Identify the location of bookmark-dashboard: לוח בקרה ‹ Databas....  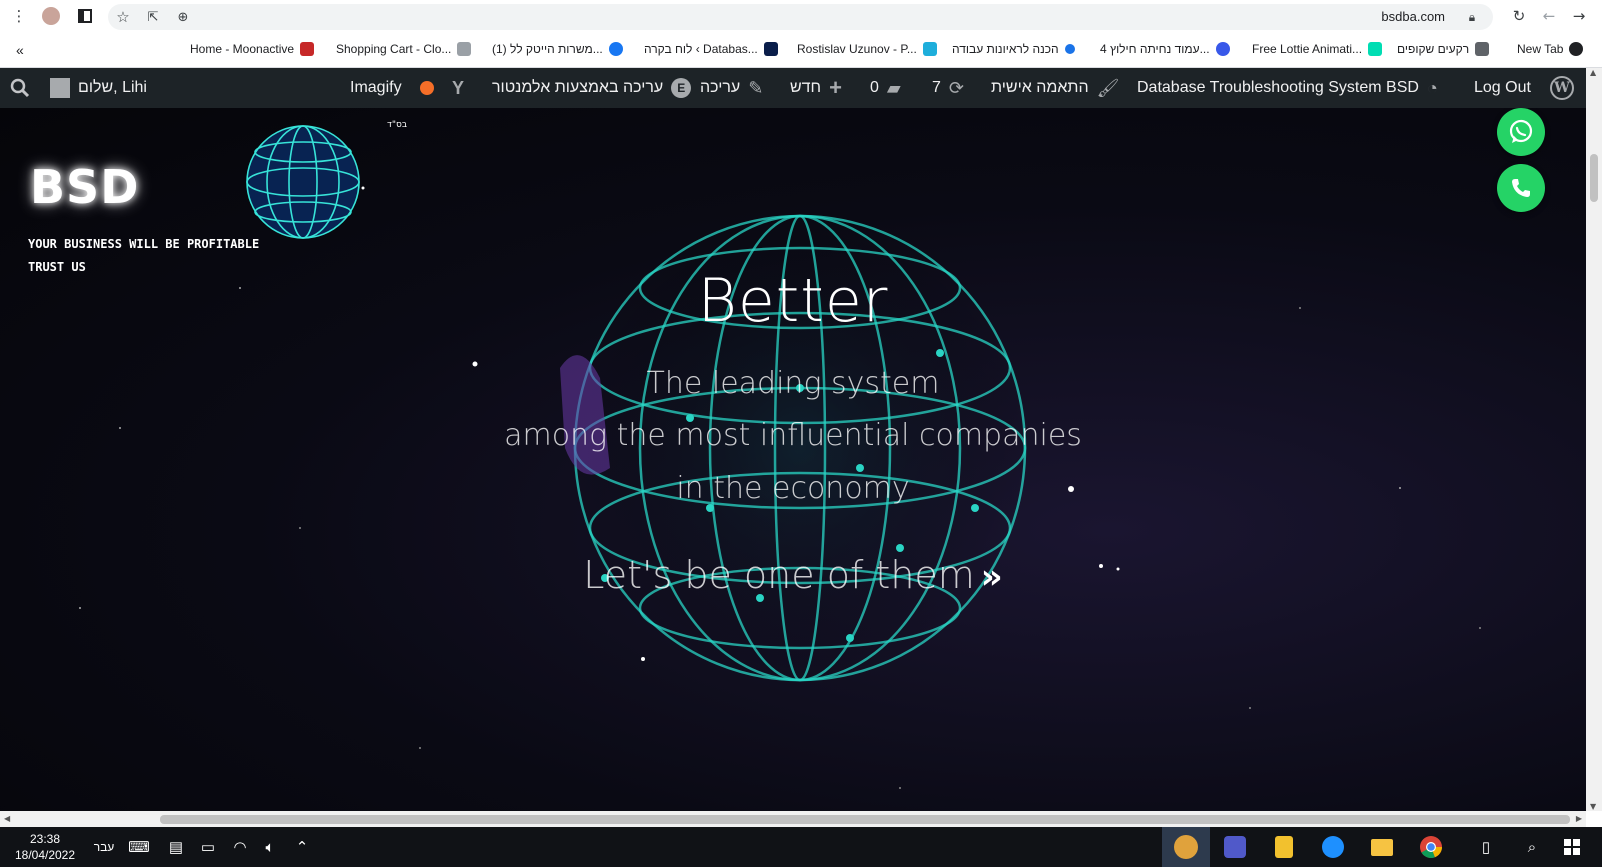
(711, 49).